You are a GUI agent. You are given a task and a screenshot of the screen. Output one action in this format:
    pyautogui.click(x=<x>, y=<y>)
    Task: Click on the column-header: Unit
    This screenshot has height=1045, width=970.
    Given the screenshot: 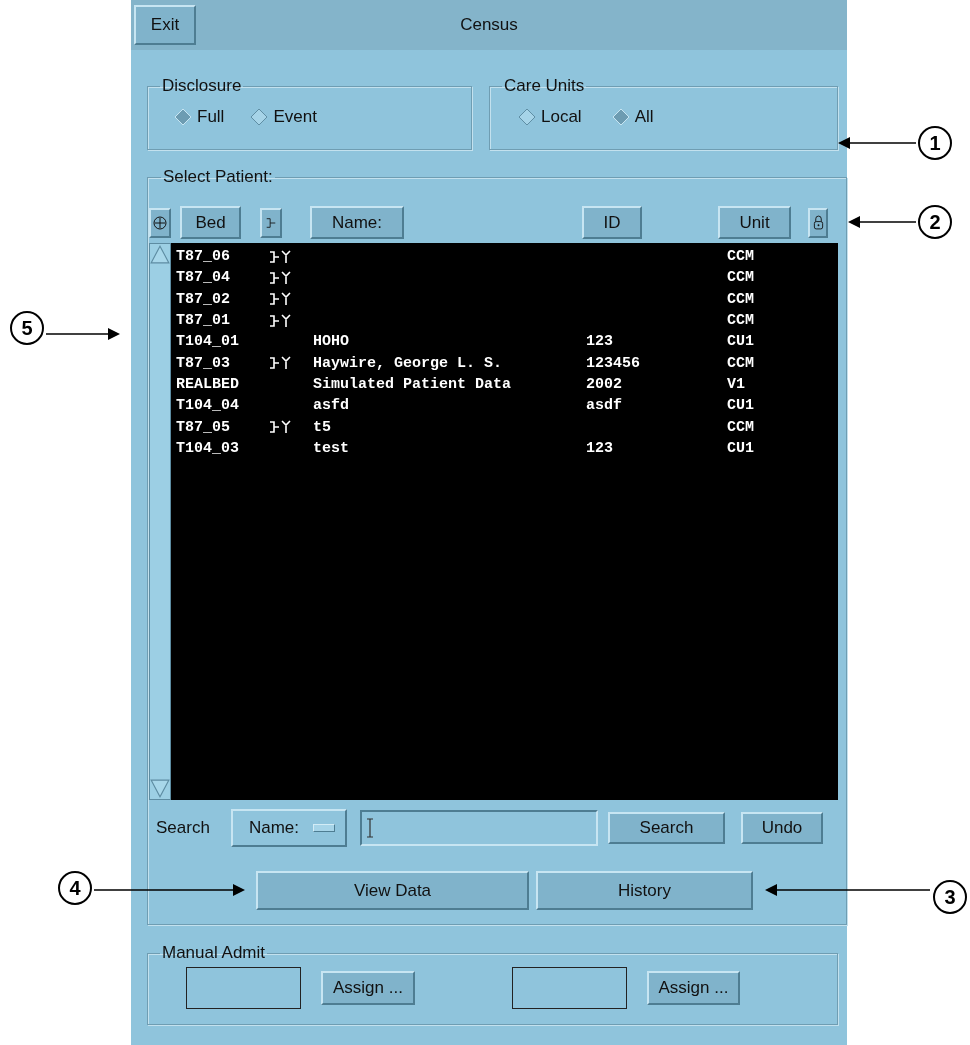 What is the action you would take?
    pyautogui.click(x=754, y=222)
    